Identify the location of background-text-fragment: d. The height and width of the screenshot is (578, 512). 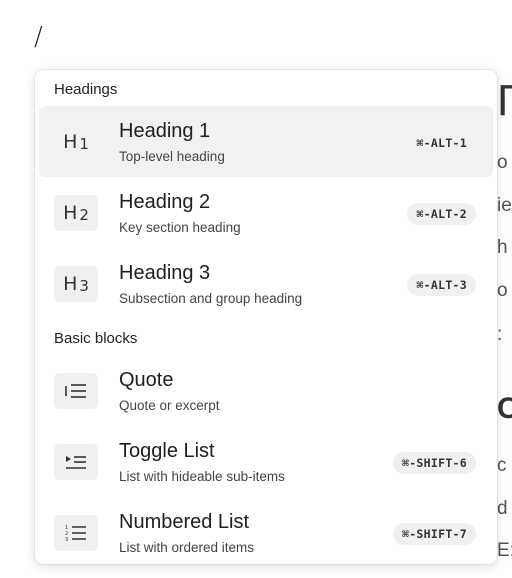
(502, 508).